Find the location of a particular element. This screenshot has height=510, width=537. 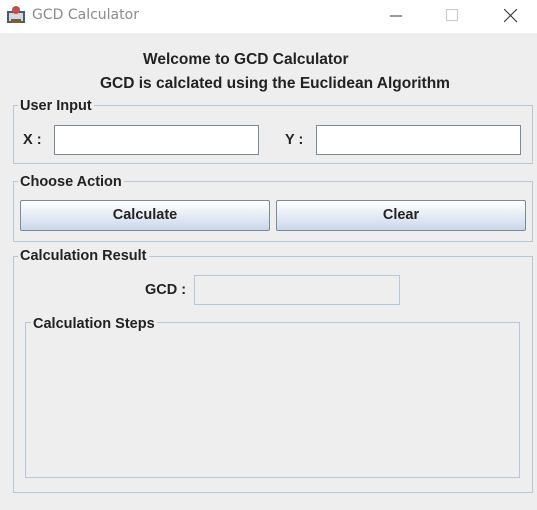

x-input is located at coordinates (156, 140).